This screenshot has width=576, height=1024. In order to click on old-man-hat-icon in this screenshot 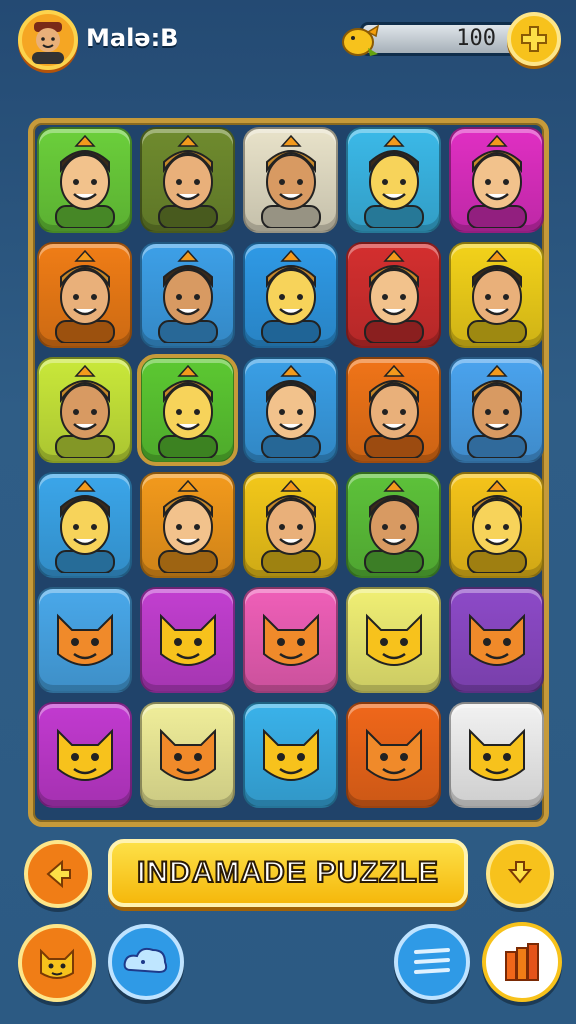, I will do `click(496, 181)`.